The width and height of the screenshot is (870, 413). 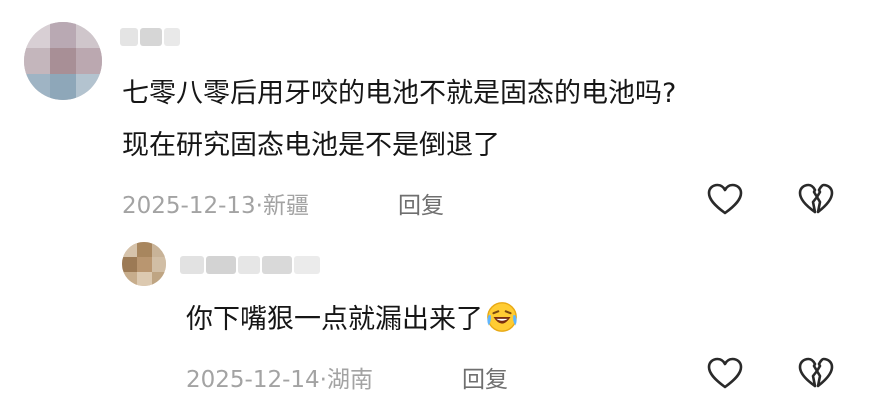 What do you see at coordinates (150, 37) in the screenshot?
I see `username-blurred` at bounding box center [150, 37].